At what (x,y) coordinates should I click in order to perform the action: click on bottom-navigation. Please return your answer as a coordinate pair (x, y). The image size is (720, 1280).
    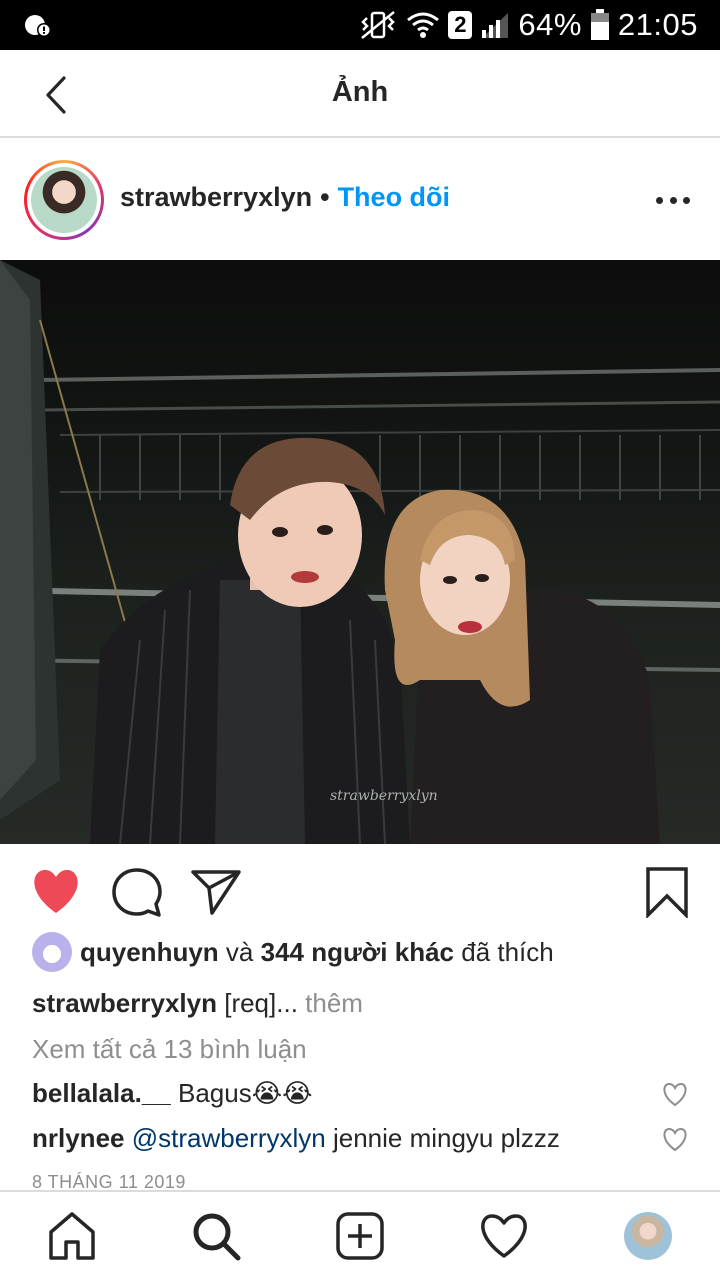
    Looking at the image, I should click on (360, 1235).